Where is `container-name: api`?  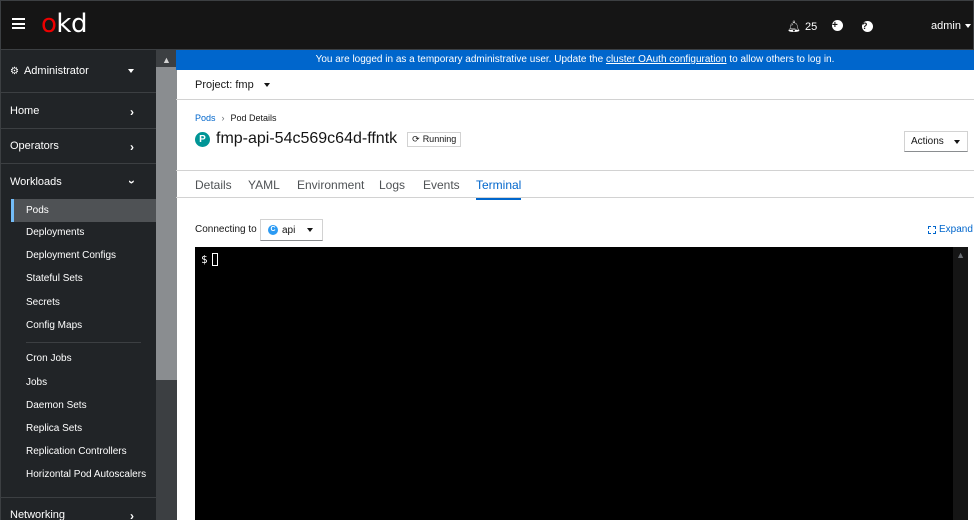
container-name: api is located at coordinates (289, 230).